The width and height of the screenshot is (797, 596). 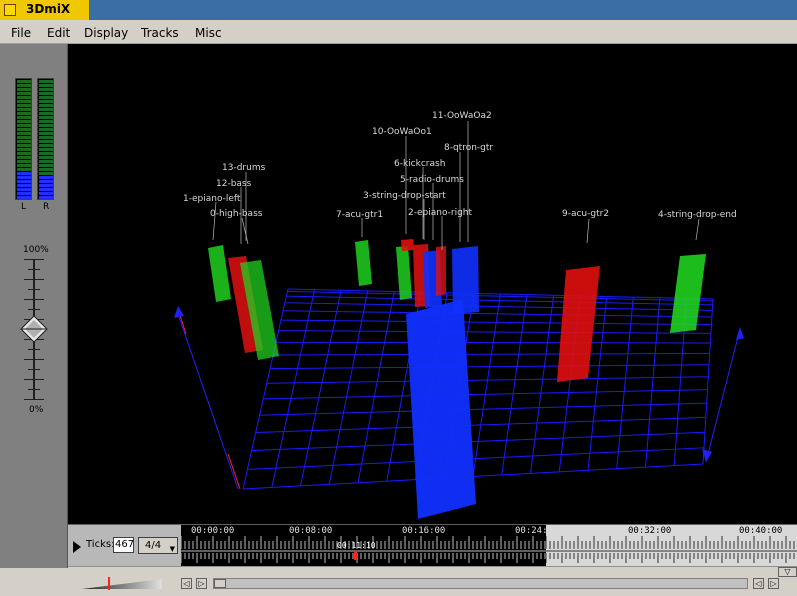 I want to click on track-block-5-radio-drums, so click(x=441, y=271).